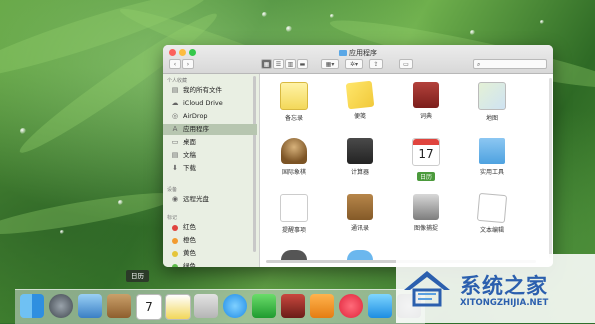  I want to click on dock-music-icon, so click(351, 306).